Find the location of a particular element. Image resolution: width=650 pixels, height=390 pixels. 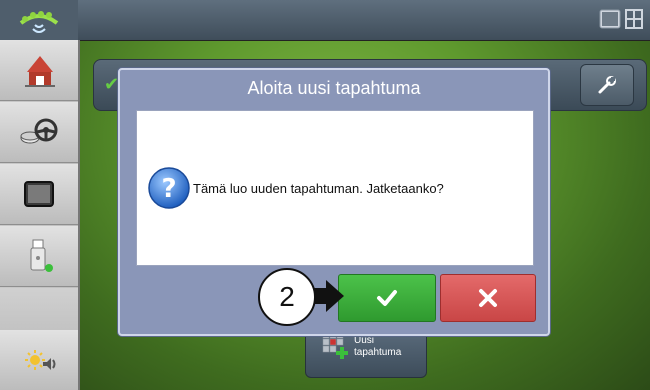

farm-barn-icon is located at coordinates (39, 70).